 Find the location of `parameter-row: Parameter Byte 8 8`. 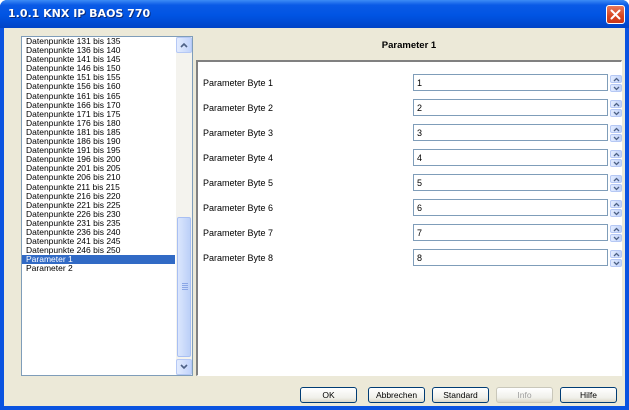

parameter-row: Parameter Byte 8 8 is located at coordinates (410, 258).